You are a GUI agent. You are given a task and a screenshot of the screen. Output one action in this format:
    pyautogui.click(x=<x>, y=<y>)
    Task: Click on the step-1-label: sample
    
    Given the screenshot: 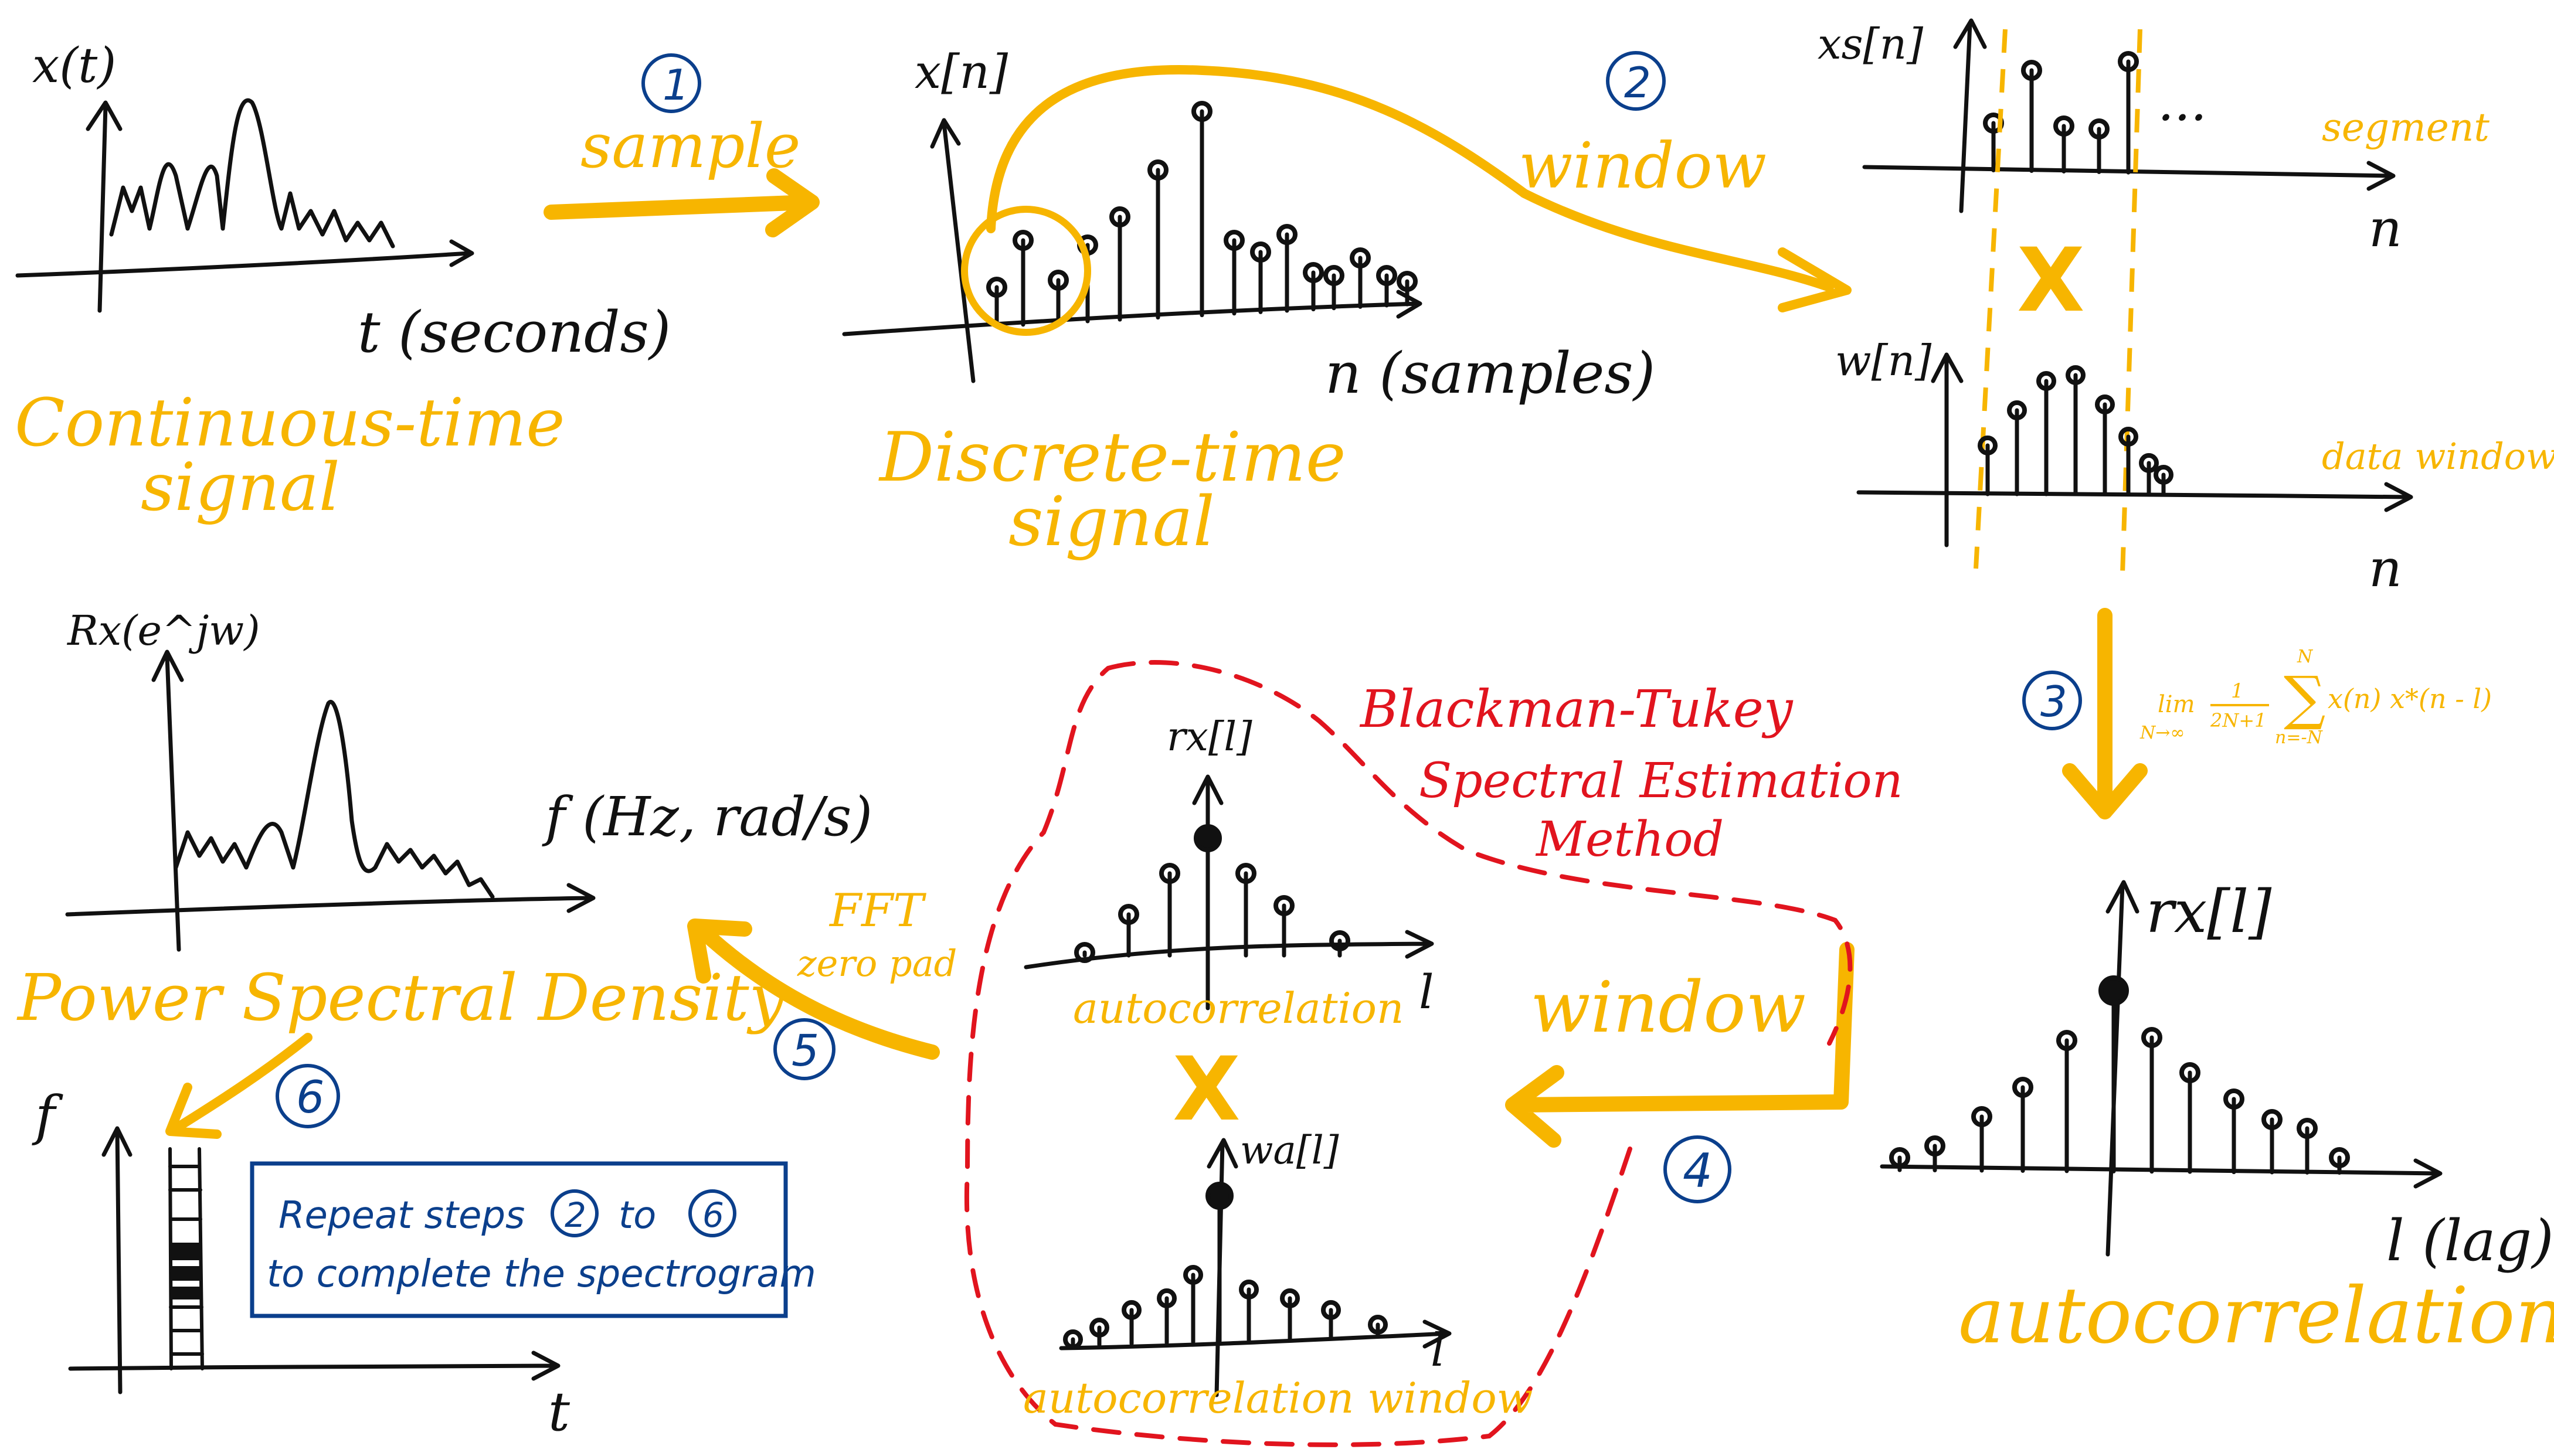 What is the action you would take?
    pyautogui.click(x=690, y=146)
    